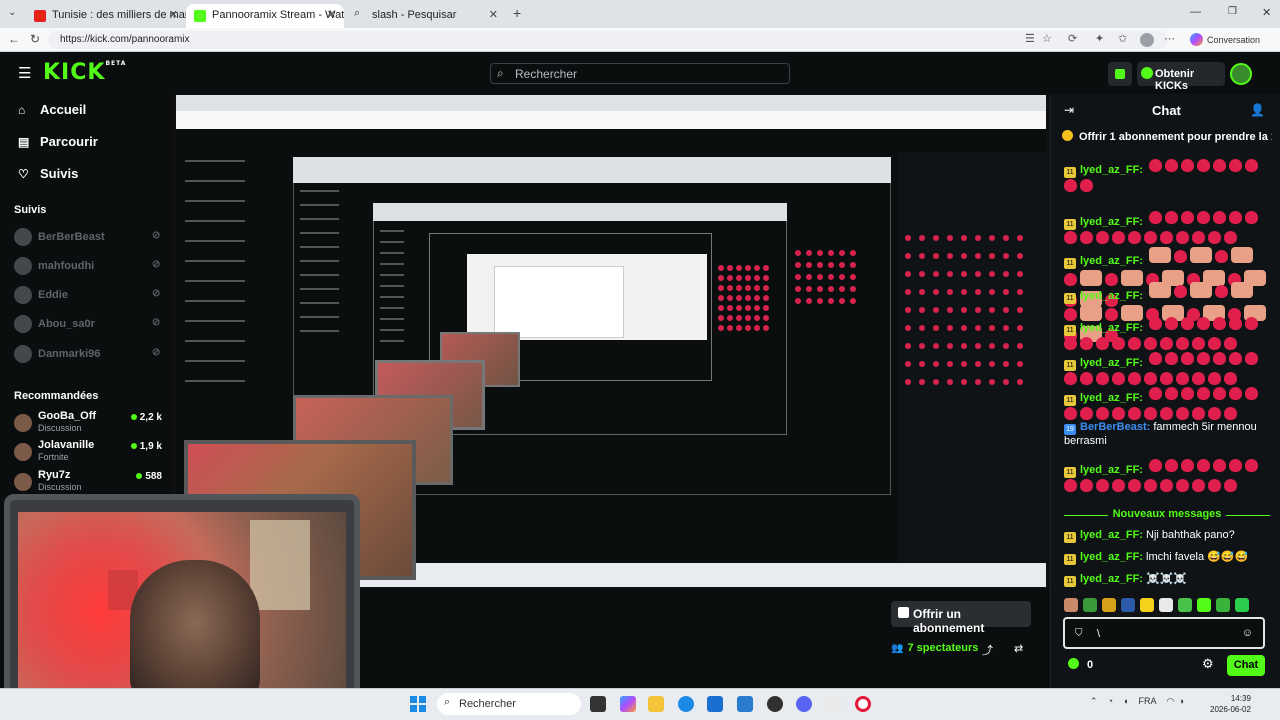 Image resolution: width=1280 pixels, height=720 pixels. I want to click on nav-home: ⌂ Accueil, so click(52, 109).